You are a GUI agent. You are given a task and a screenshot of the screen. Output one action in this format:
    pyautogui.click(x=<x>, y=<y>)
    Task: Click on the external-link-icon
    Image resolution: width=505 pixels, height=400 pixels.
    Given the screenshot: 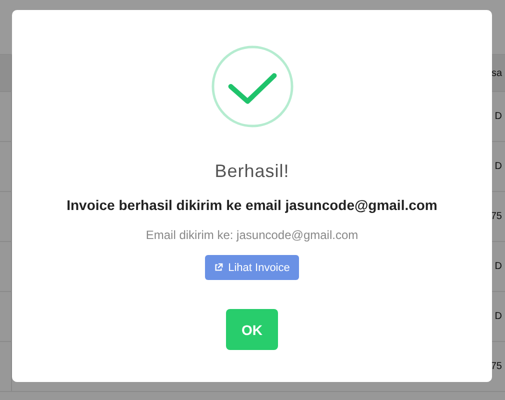 What is the action you would take?
    pyautogui.click(x=219, y=267)
    